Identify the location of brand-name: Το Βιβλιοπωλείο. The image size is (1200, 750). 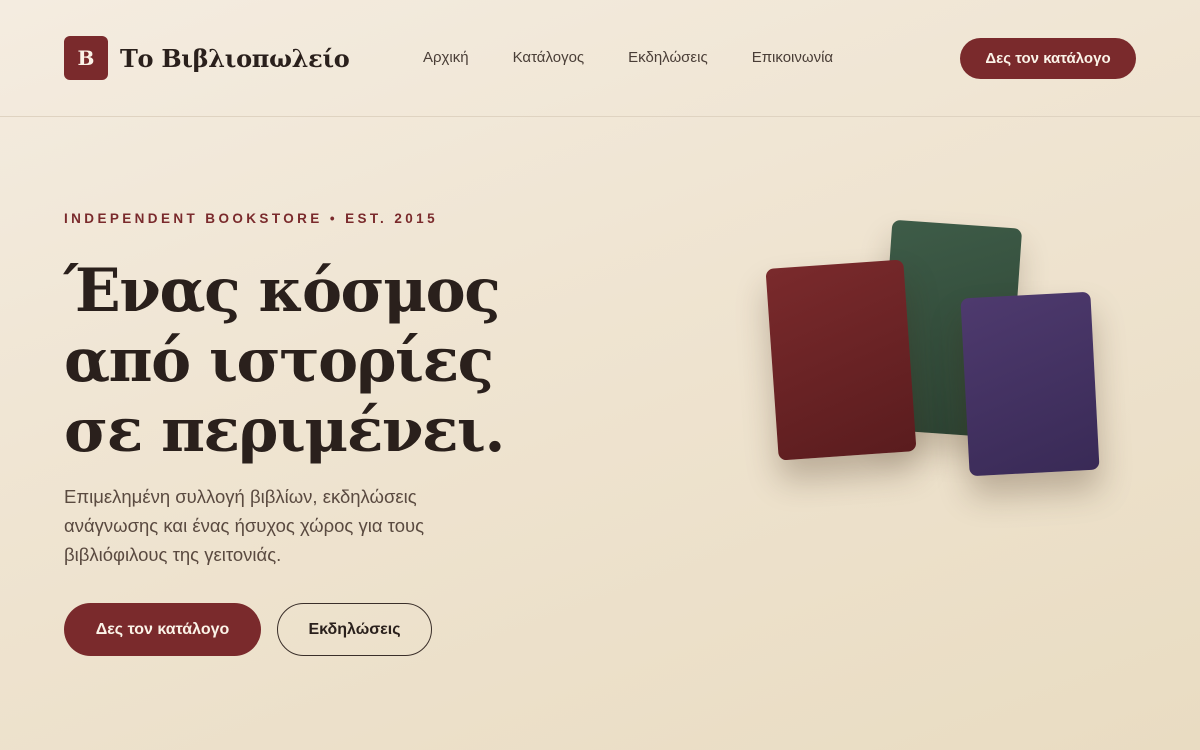
(235, 58).